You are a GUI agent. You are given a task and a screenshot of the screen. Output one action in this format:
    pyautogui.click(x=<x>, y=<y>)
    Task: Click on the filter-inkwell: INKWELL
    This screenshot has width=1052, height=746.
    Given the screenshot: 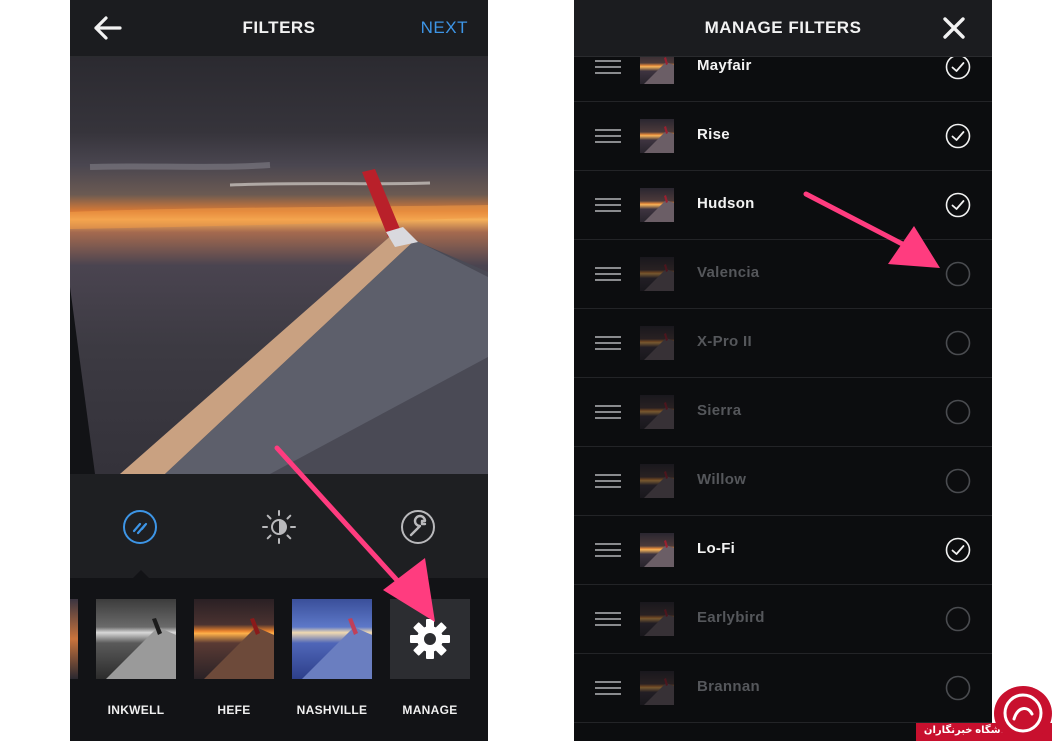 What is the action you would take?
    pyautogui.click(x=136, y=658)
    